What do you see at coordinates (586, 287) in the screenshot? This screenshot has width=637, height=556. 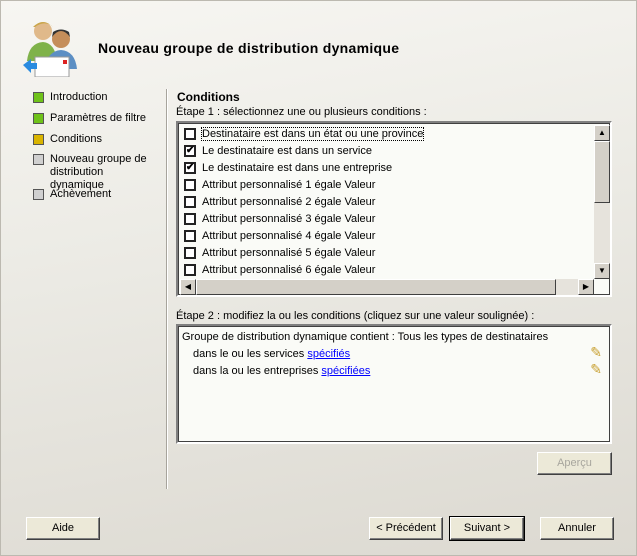 I see `scroll-right-button: ▶` at bounding box center [586, 287].